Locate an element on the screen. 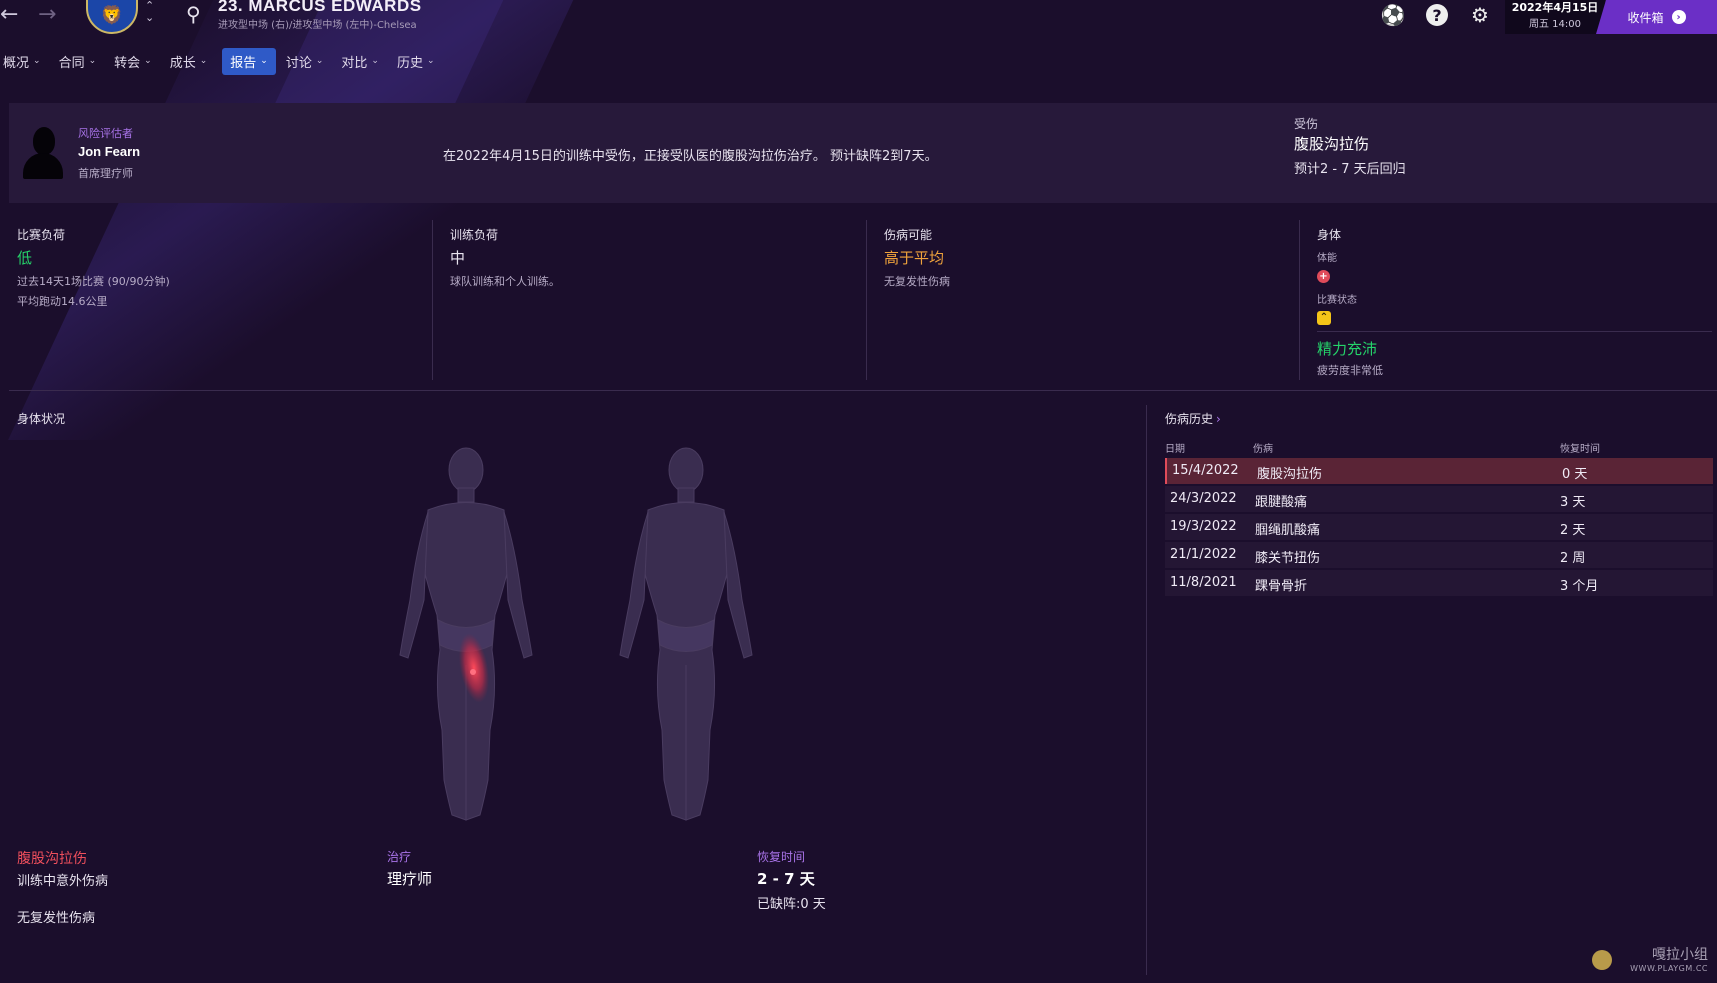 The image size is (1717, 983). cell-injury: 跟腱酸痛 is located at coordinates (1281, 502).